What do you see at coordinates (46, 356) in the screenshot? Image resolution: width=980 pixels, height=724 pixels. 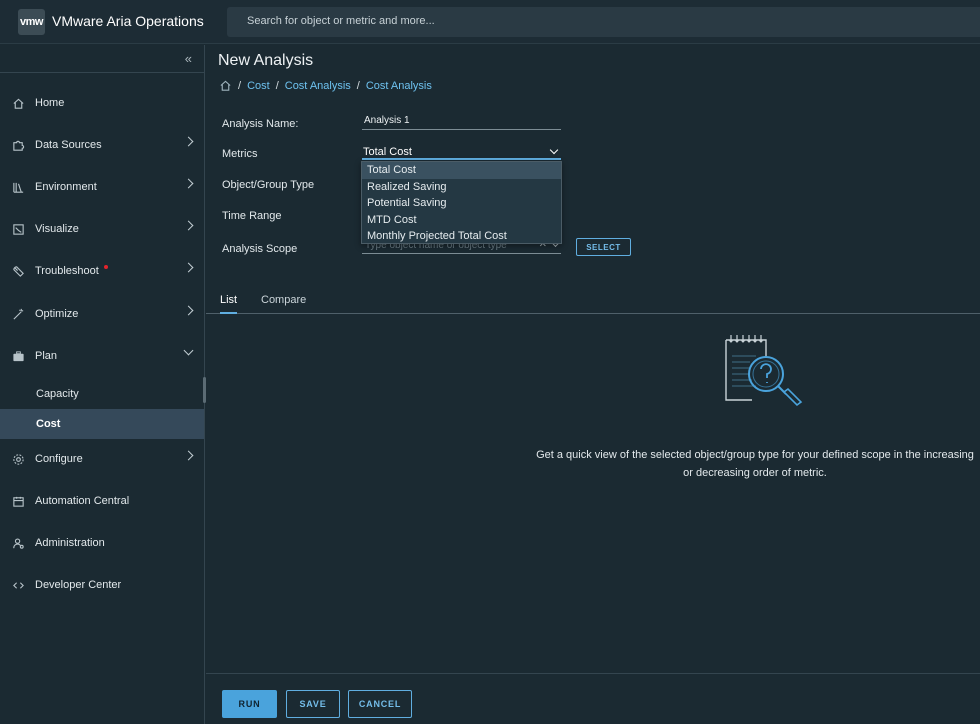 I see `sidebar-item-label: Plan` at bounding box center [46, 356].